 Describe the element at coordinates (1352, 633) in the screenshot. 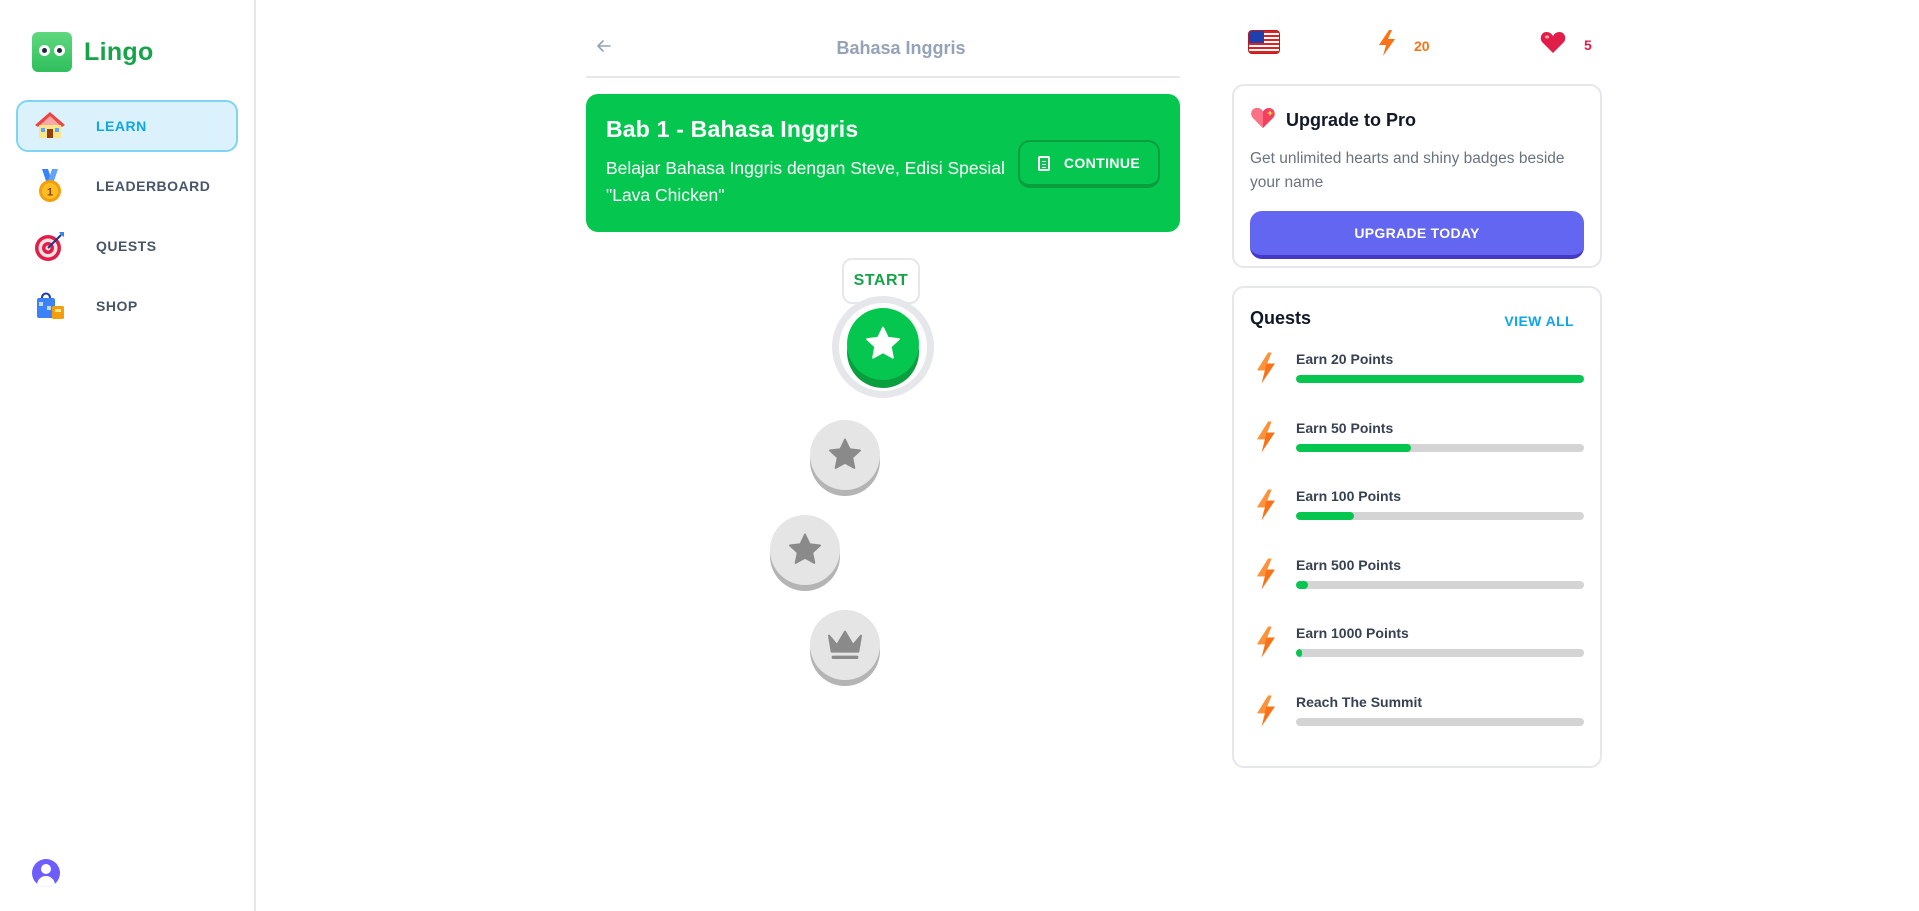

I see `quest-label: Earn 1000 Points` at that location.